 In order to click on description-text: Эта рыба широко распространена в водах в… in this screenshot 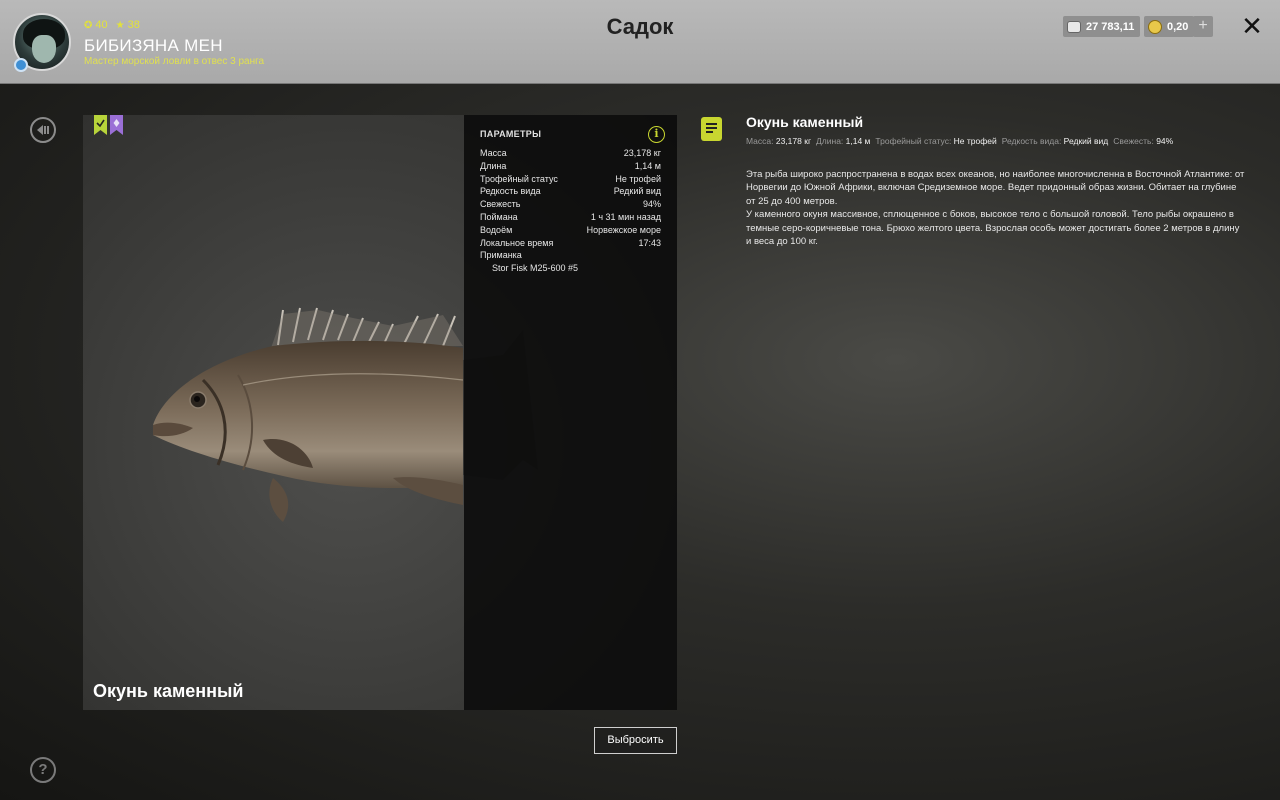, I will do `click(996, 208)`.